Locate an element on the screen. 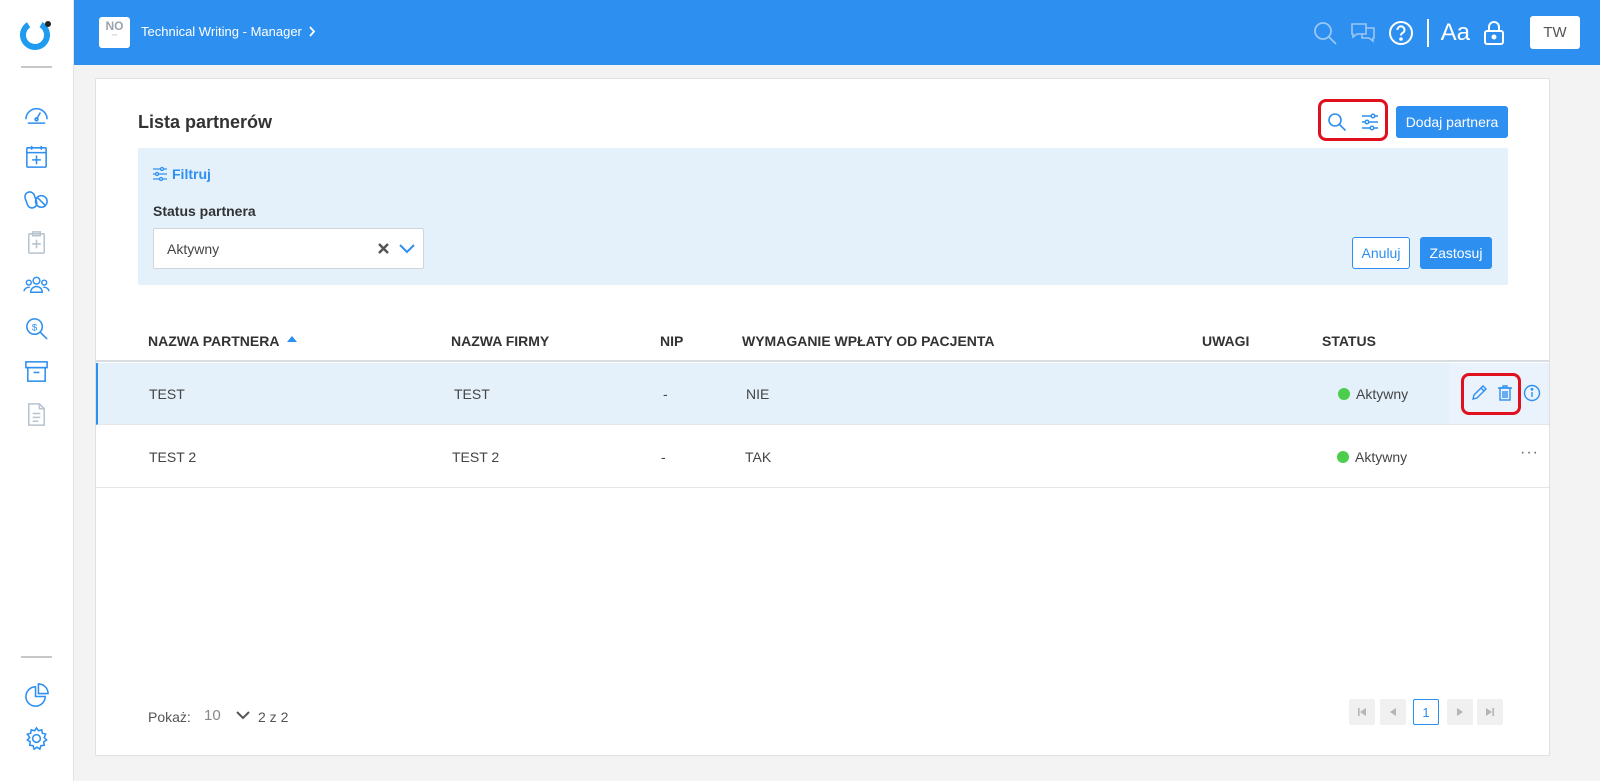 The height and width of the screenshot is (781, 1600). column-company-name: NAZWA FIRMY is located at coordinates (500, 341).